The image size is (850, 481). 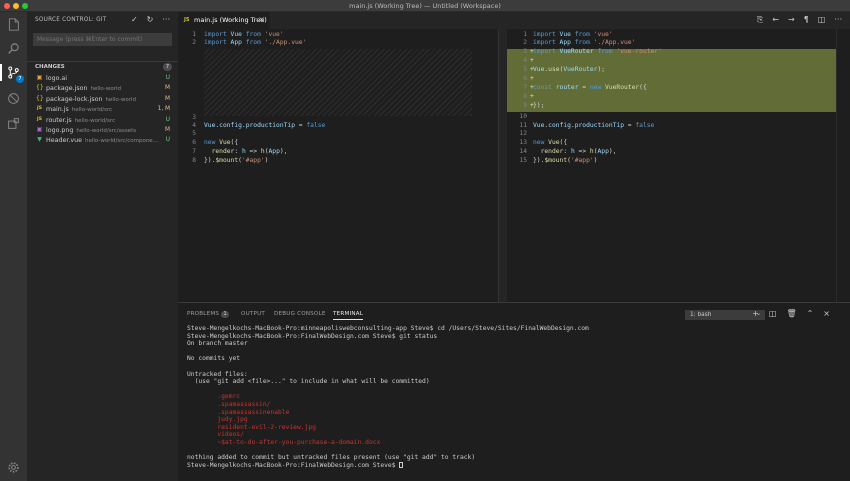 I want to click on code-line: import Vue from 'vue', so click(x=244, y=34).